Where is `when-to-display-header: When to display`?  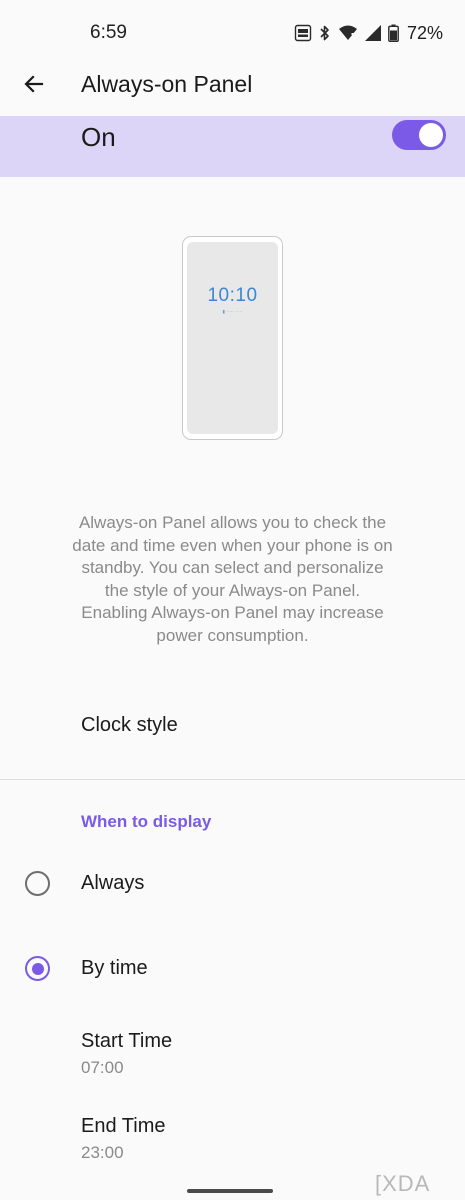 when-to-display-header: When to display is located at coordinates (146, 821).